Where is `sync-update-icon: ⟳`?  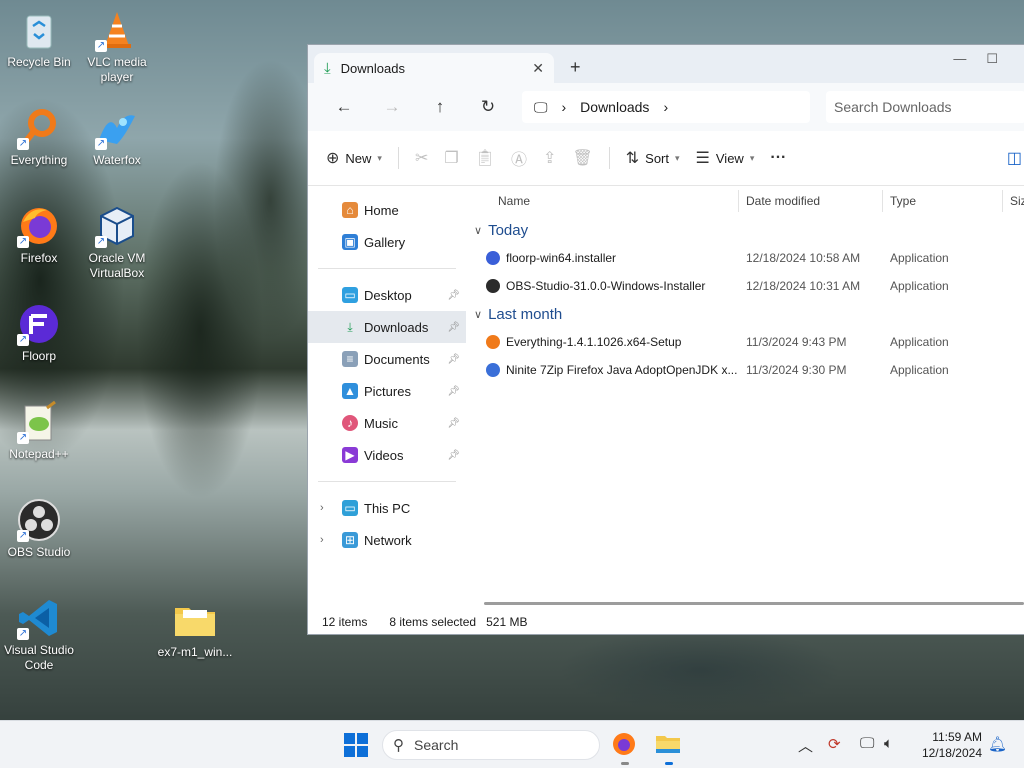
sync-update-icon: ⟳ is located at coordinates (834, 744).